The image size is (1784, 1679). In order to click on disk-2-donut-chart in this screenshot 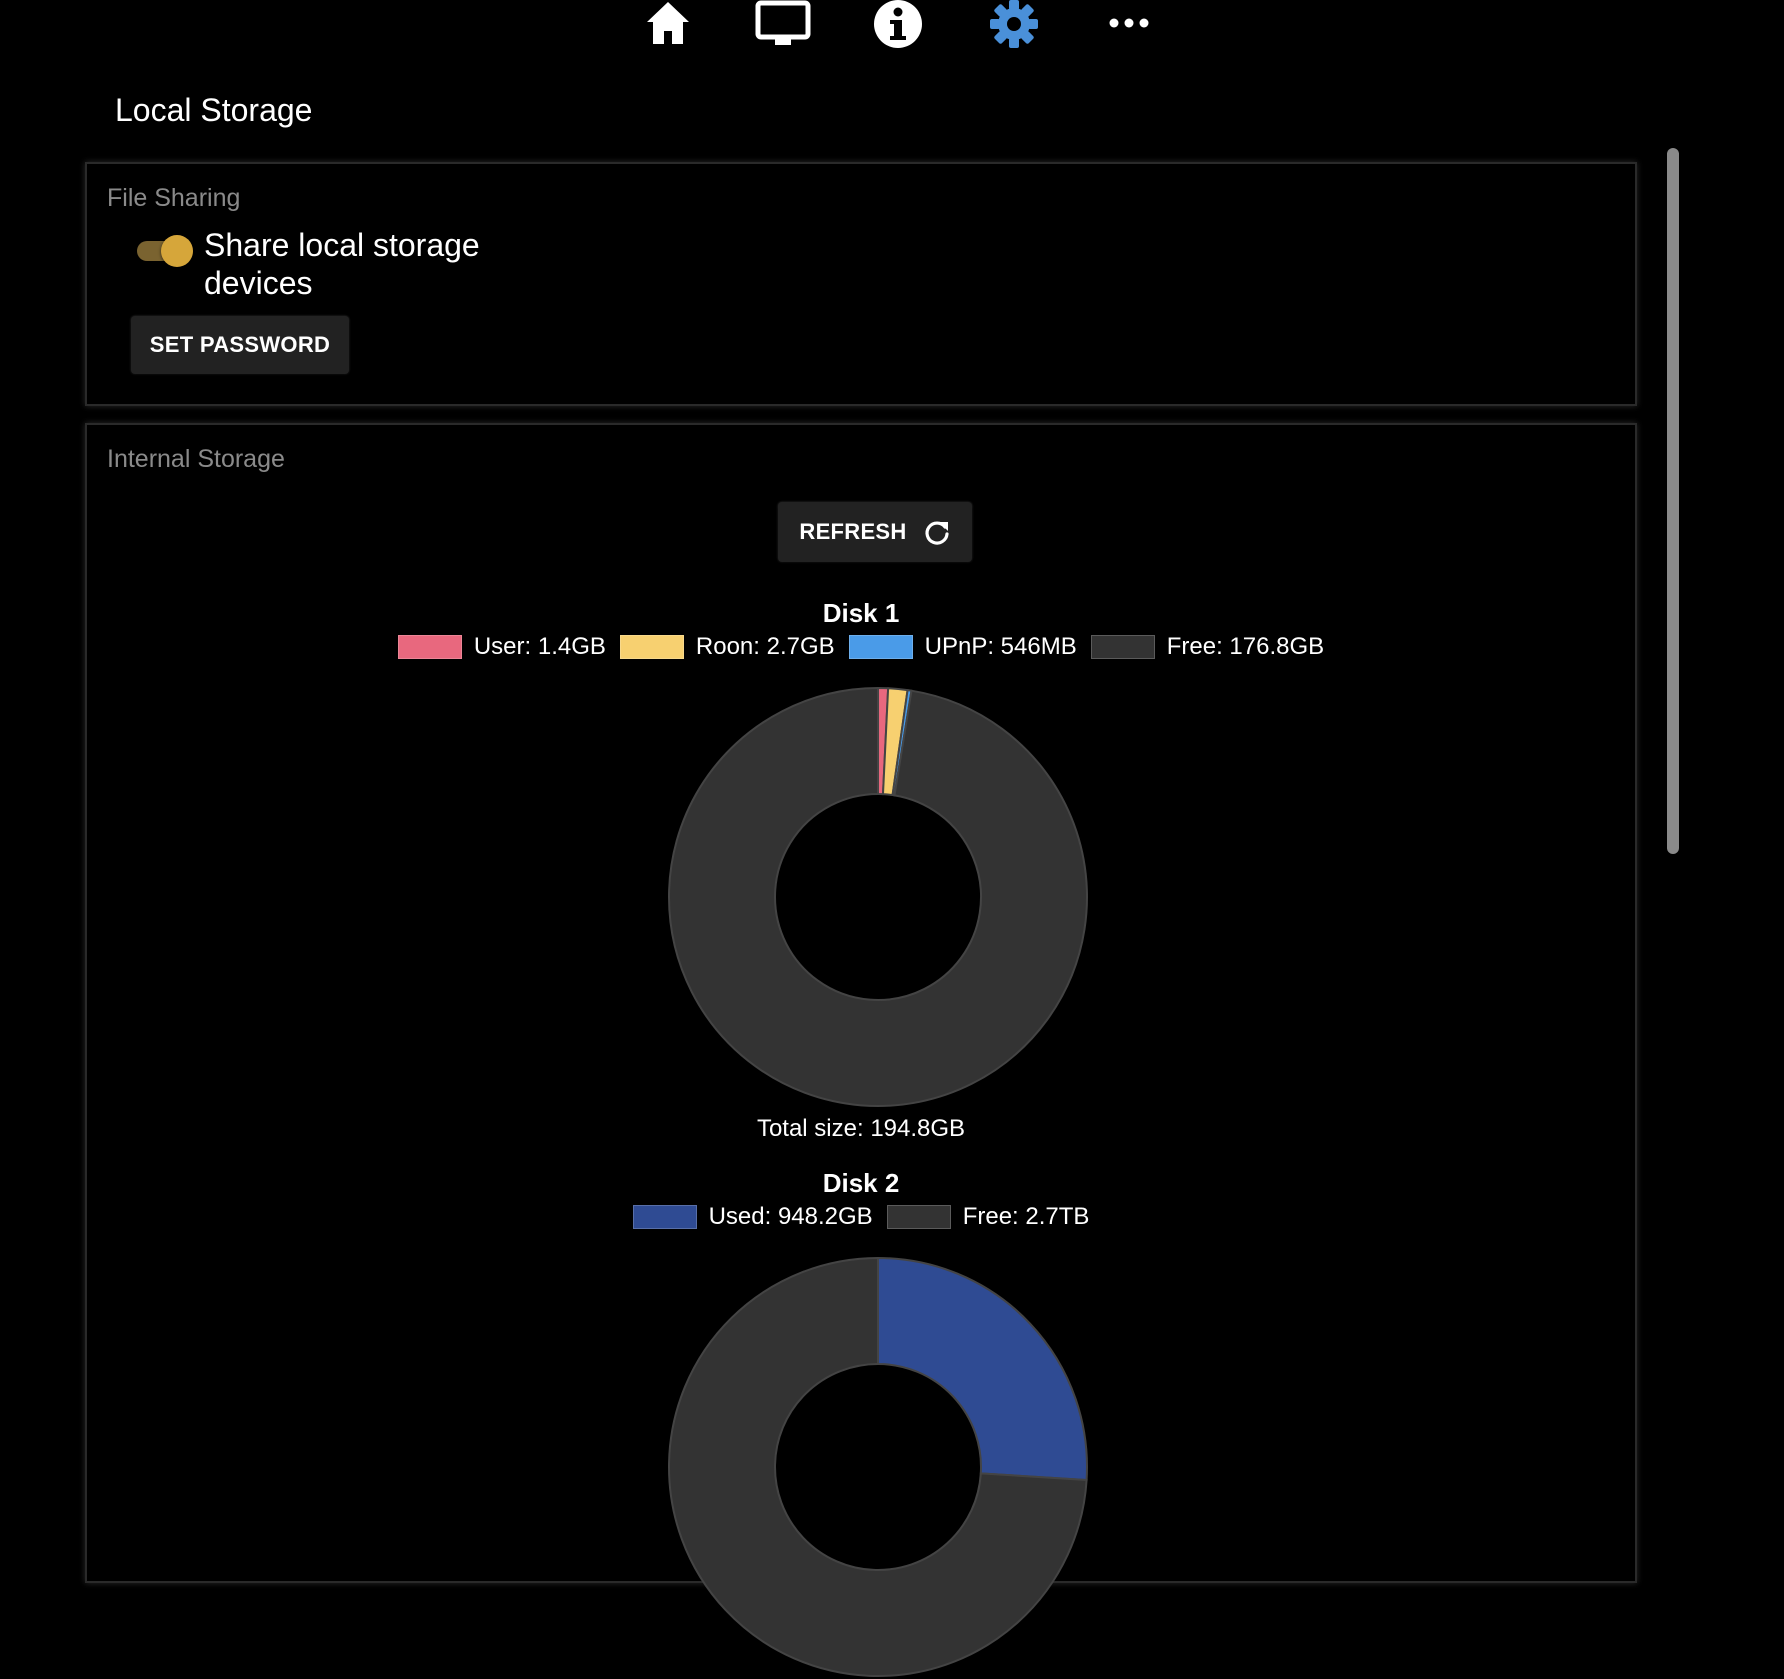, I will do `click(878, 1466)`.